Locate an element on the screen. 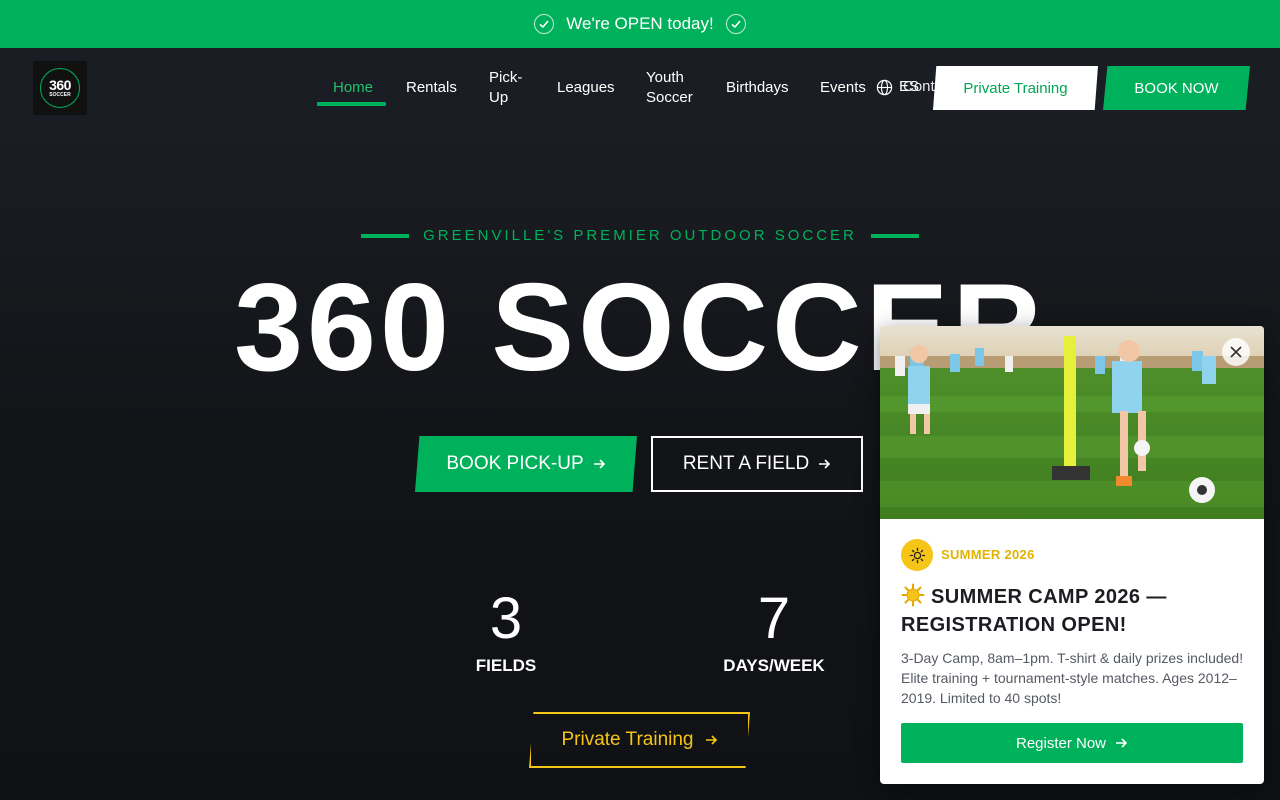 The width and height of the screenshot is (1280, 800). stat-value: 3 is located at coordinates (506, 618).